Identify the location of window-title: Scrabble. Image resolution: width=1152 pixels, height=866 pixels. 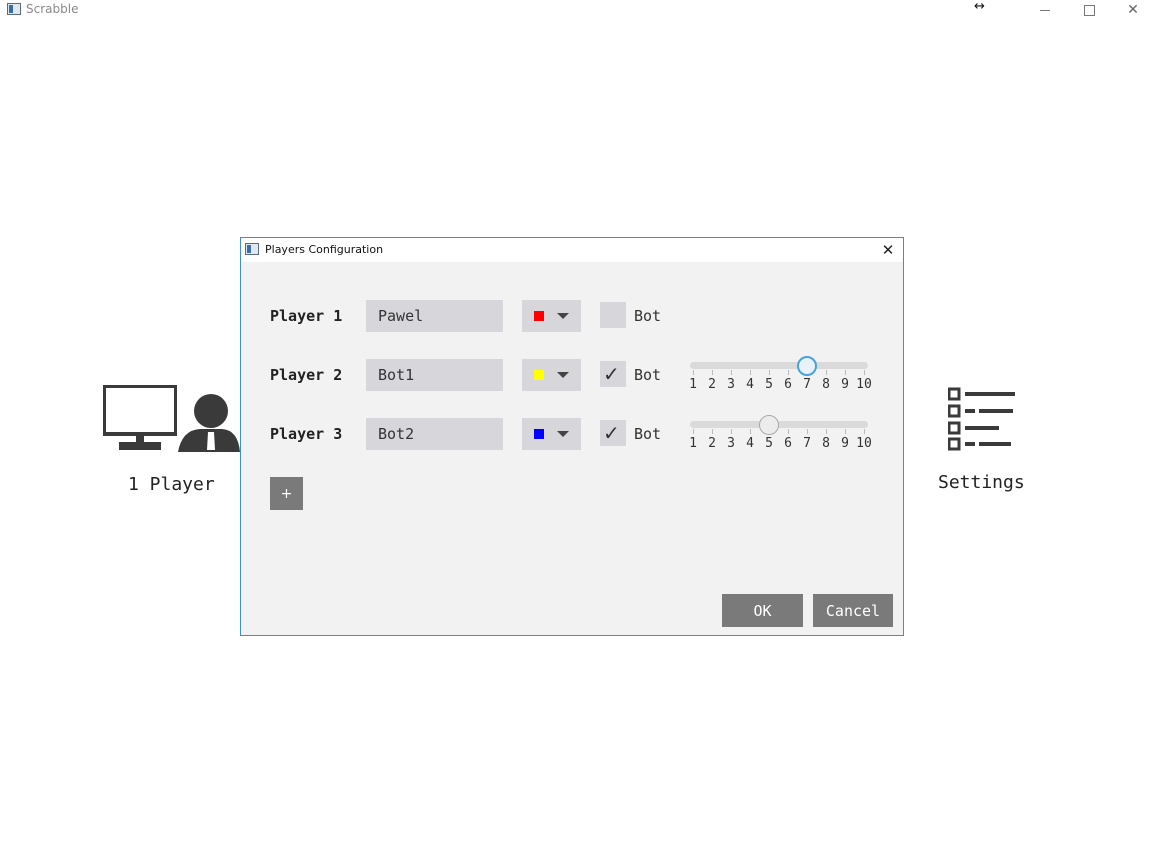
(52, 9).